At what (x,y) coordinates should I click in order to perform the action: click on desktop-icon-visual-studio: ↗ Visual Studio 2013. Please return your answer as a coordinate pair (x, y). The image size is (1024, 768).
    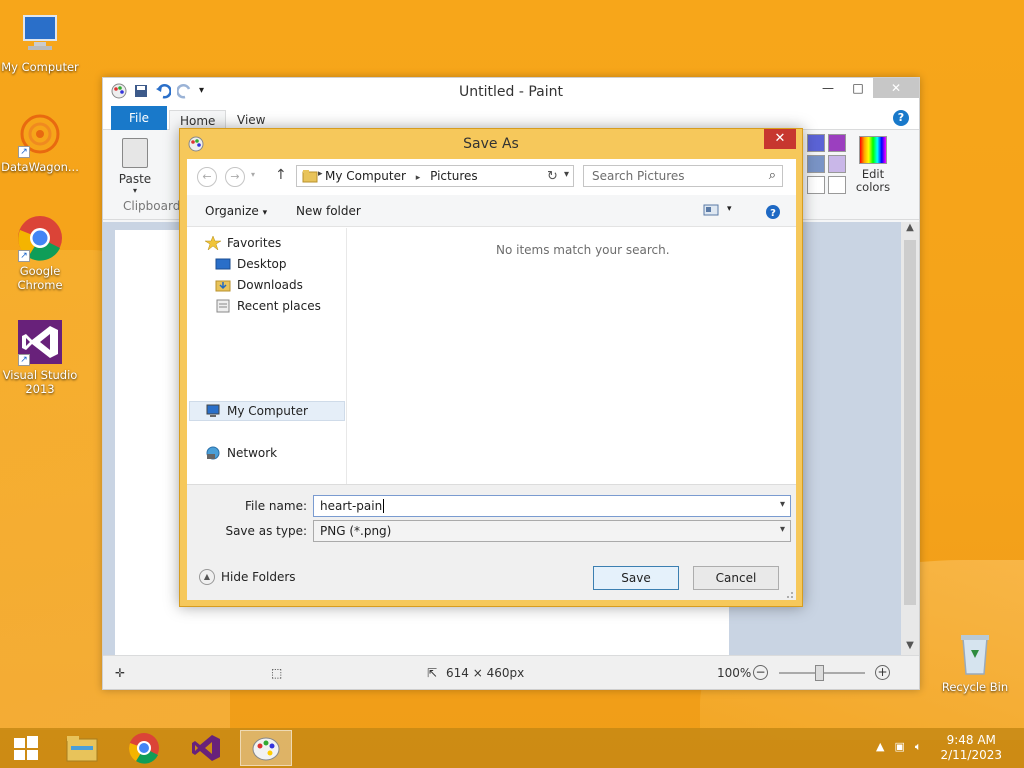
    Looking at the image, I should click on (40, 357).